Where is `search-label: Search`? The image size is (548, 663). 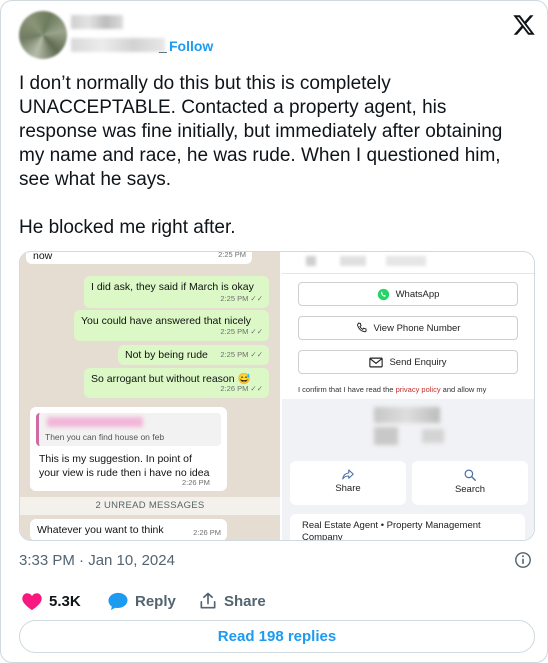
search-label: Search is located at coordinates (470, 489).